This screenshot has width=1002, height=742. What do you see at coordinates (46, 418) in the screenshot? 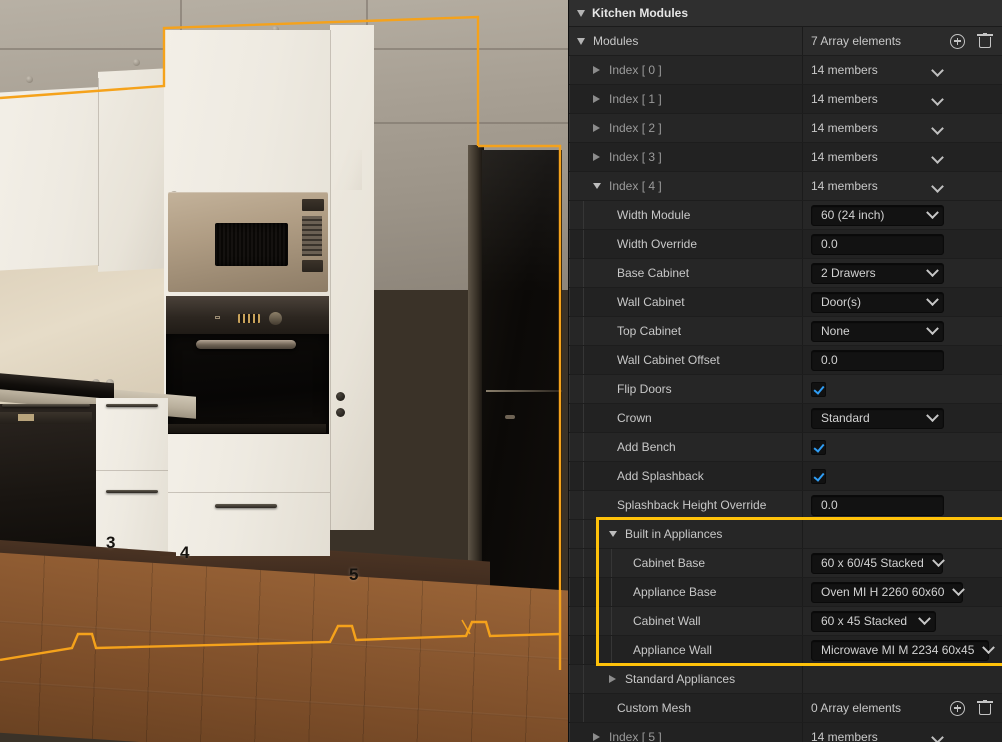
I see `dishwasher-control-panel` at bounding box center [46, 418].